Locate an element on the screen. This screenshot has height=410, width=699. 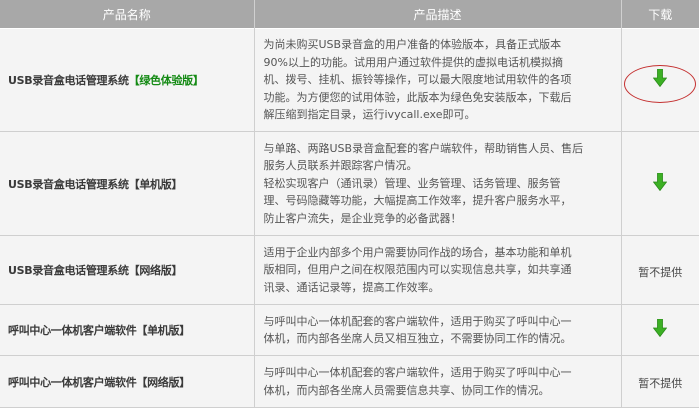
description-line: 版相同，但用户之间在权限范围内可以实现信息共享，如共享通 is located at coordinates (417, 270).